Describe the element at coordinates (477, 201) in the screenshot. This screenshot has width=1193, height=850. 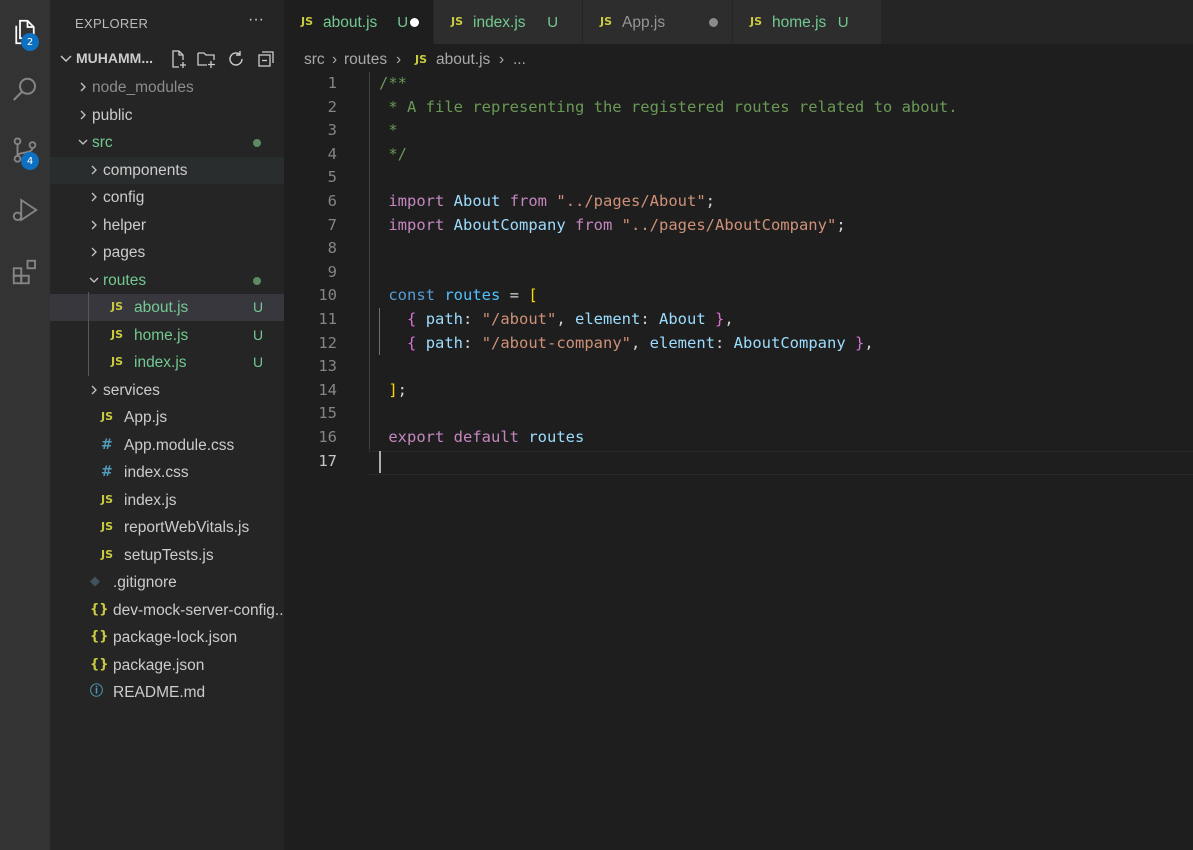
I see `code-token: About` at that location.